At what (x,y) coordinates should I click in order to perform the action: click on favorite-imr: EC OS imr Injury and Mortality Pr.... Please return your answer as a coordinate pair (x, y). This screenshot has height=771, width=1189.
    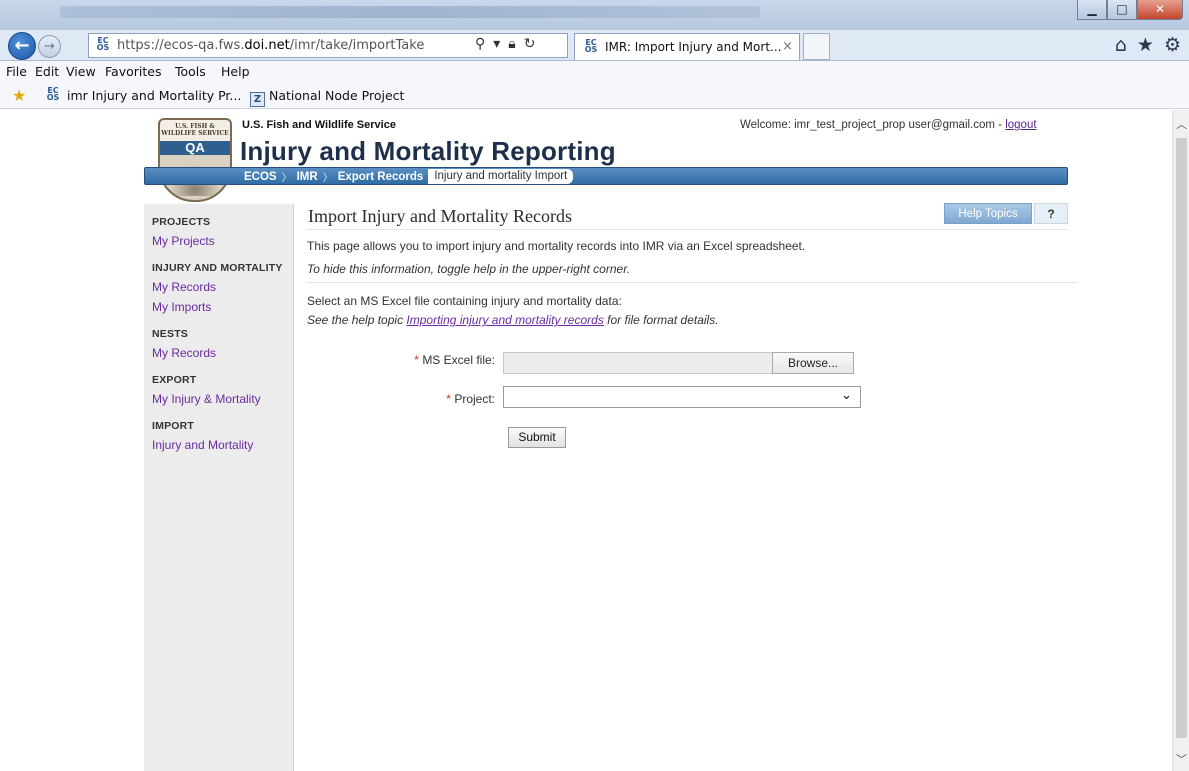
    Looking at the image, I should click on (143, 95).